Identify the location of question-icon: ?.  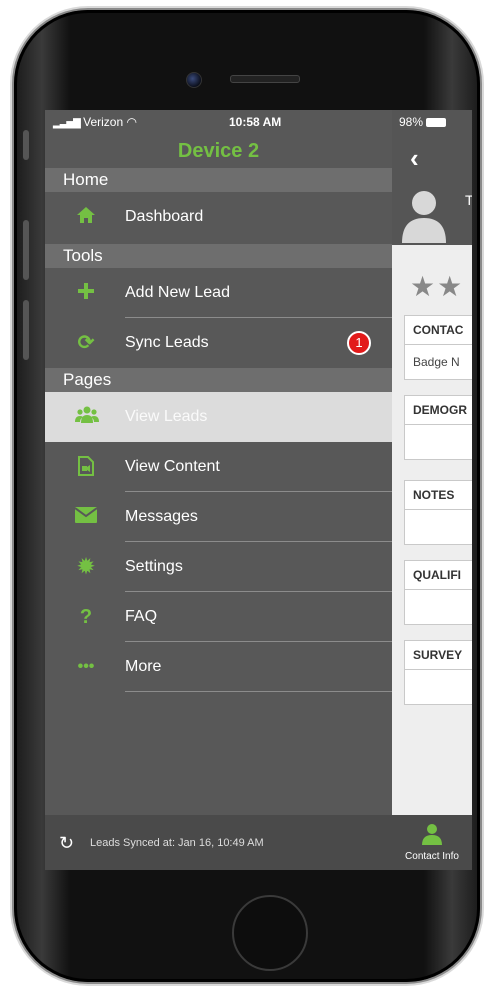
(86, 617).